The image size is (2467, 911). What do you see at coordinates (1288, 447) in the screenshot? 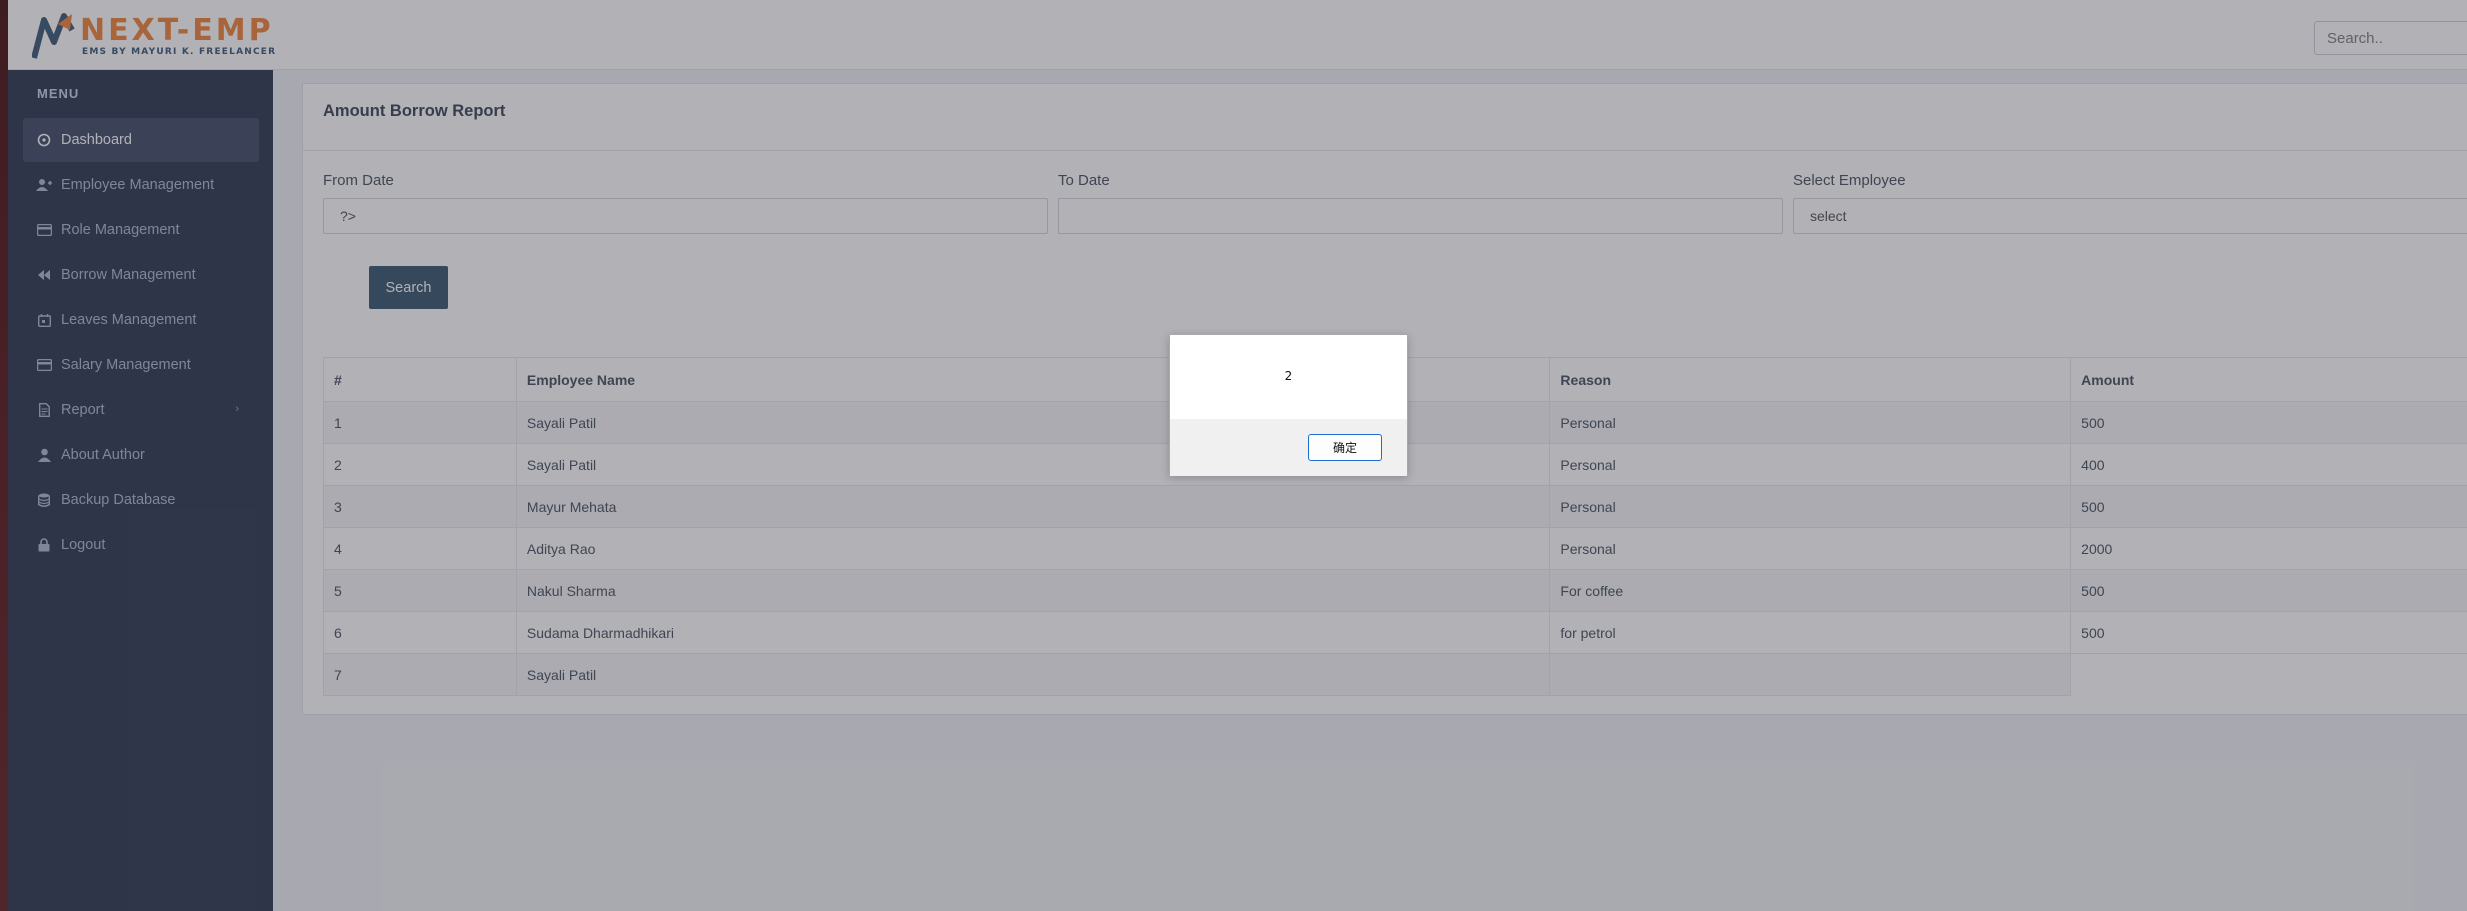
I see `alert-footer: 确定` at bounding box center [1288, 447].